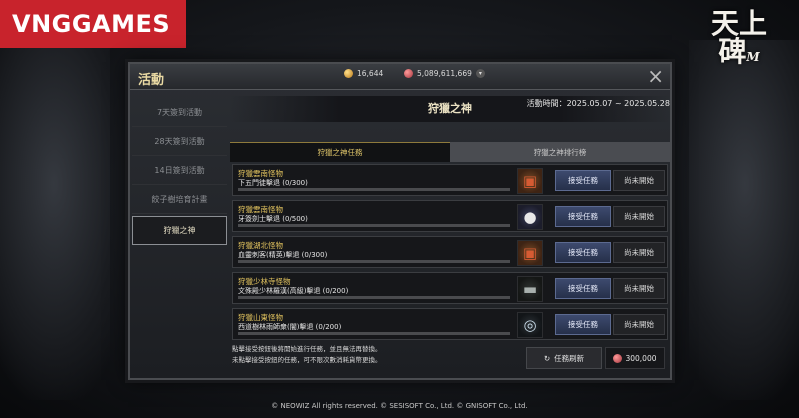 Image resolution: width=799 pixels, height=418 pixels. I want to click on mission-description: 下五門徒擊退 (0/300), so click(273, 183).